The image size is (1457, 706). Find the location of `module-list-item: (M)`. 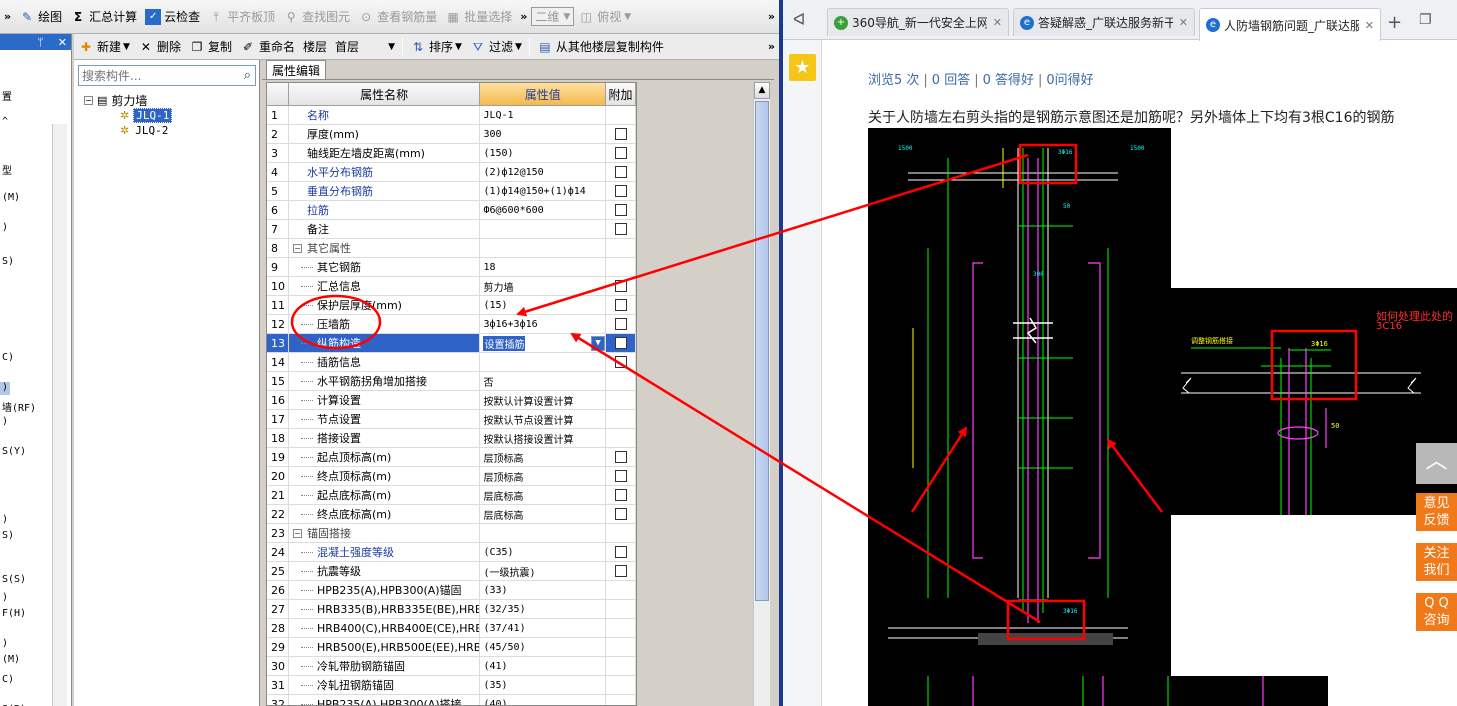

module-list-item: (M) is located at coordinates (11, 197).